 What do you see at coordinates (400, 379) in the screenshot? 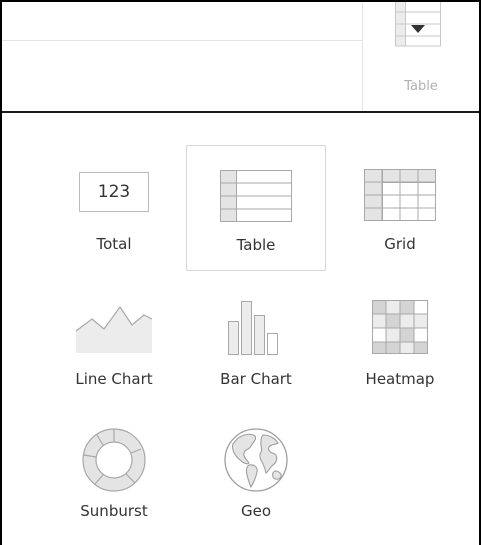
I see `chart-type-label: Heatmap` at bounding box center [400, 379].